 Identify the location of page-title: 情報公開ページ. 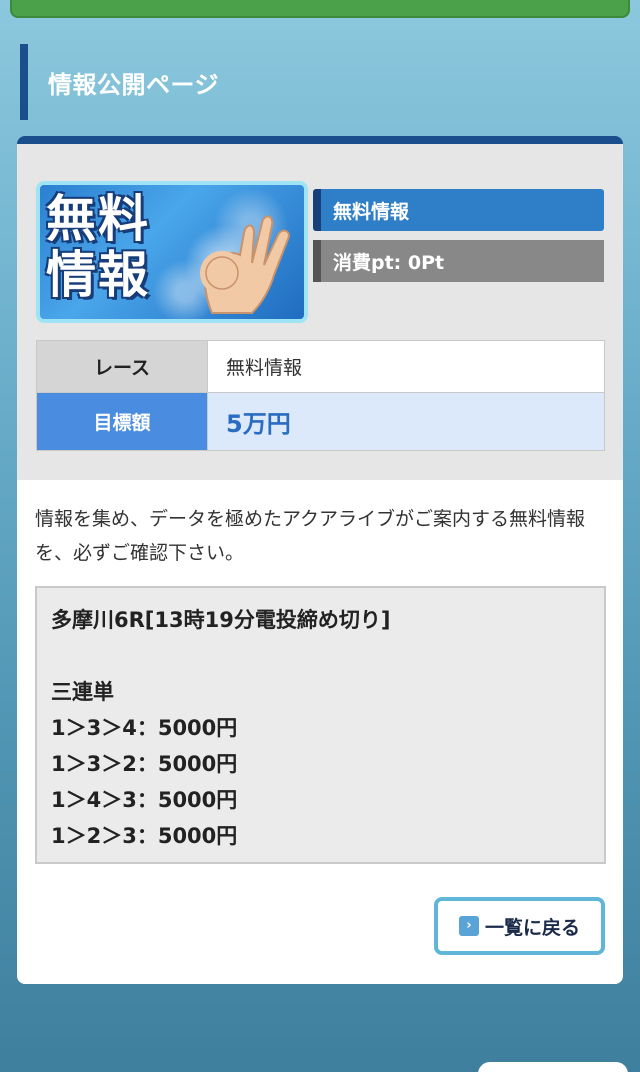
(134, 84).